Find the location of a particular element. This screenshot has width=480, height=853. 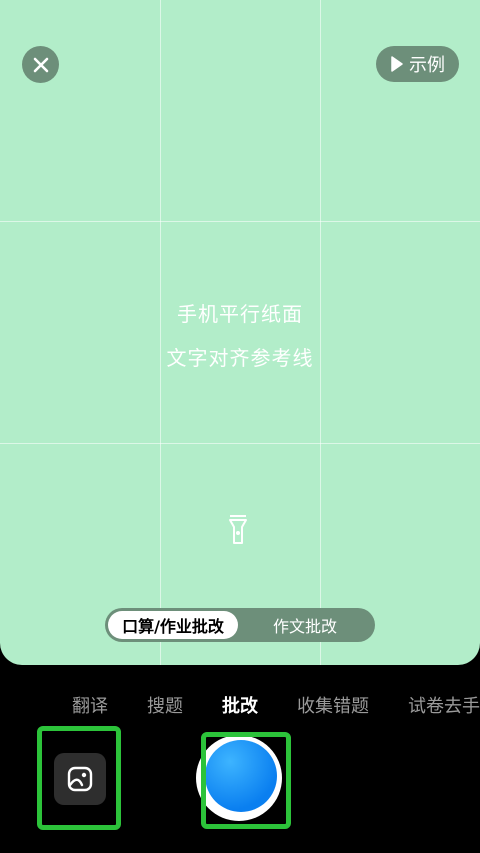

example-label: 示例 is located at coordinates (427, 65).